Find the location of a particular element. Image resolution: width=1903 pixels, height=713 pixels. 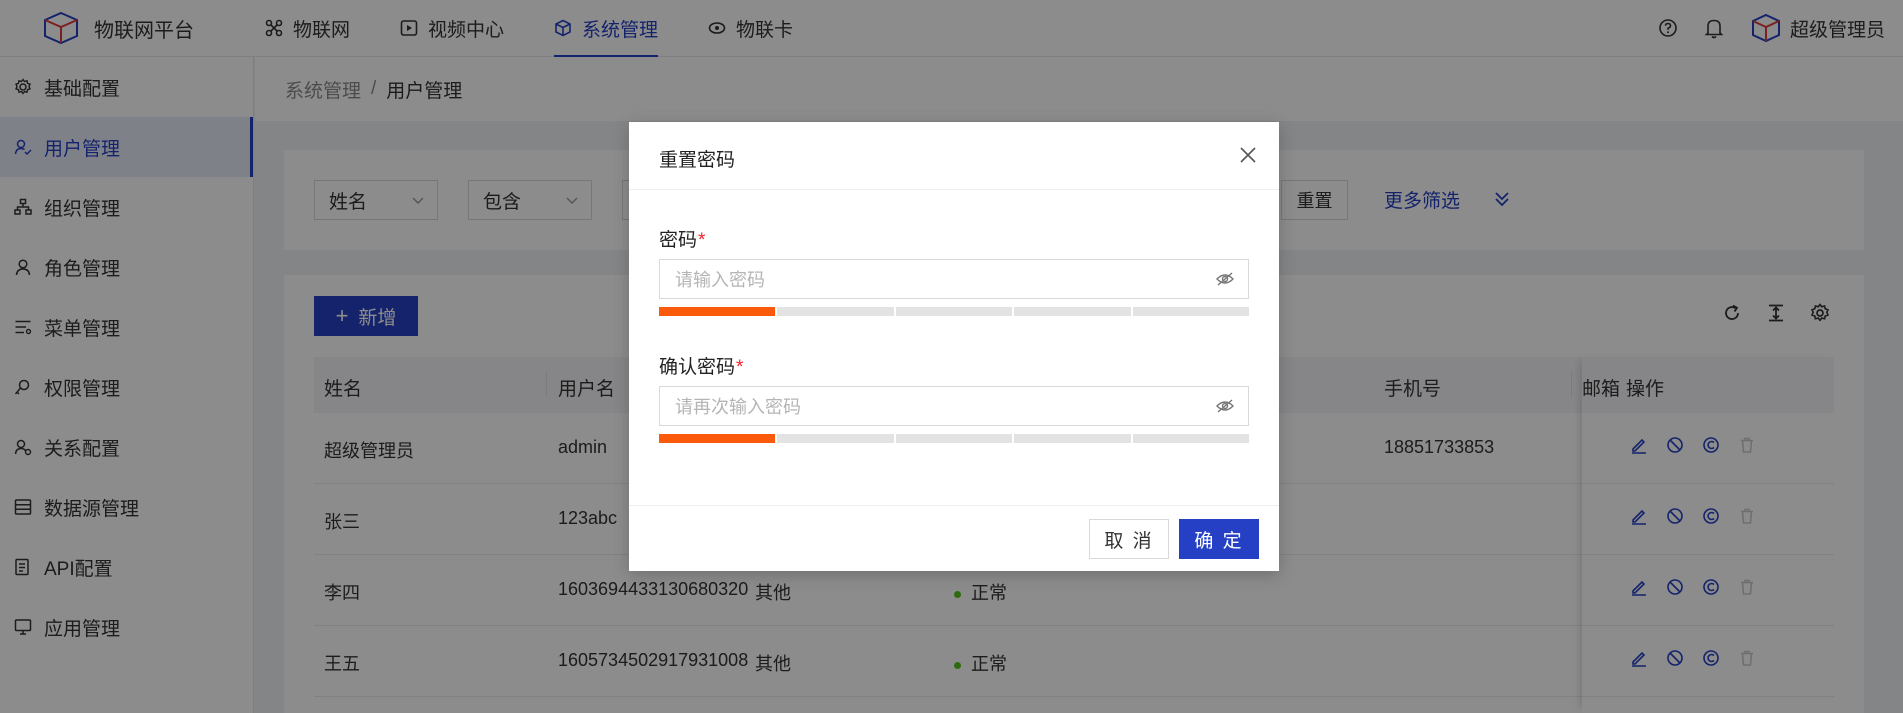

confirm-strength-meter is located at coordinates (954, 438).